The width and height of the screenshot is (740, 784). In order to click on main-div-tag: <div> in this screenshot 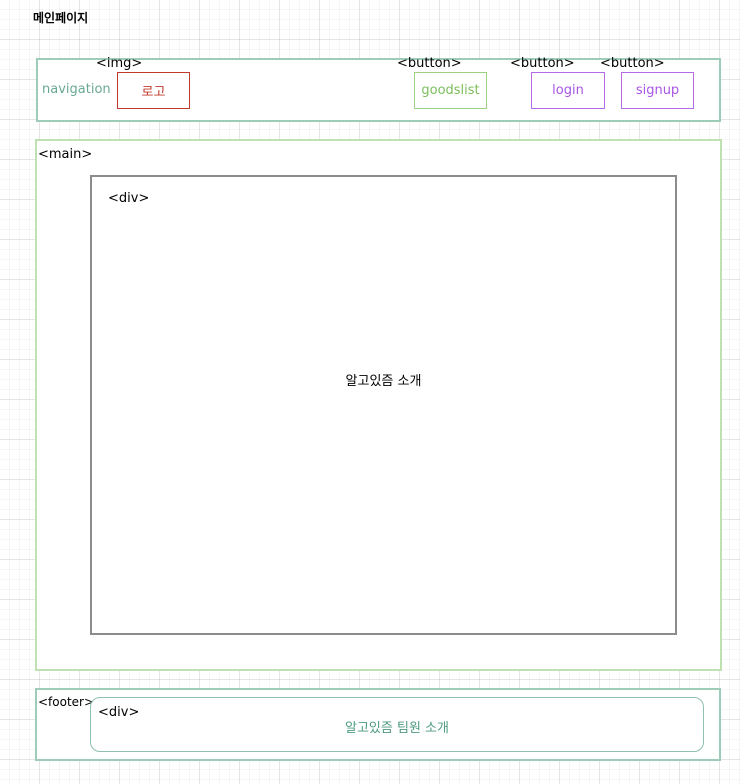, I will do `click(129, 198)`.